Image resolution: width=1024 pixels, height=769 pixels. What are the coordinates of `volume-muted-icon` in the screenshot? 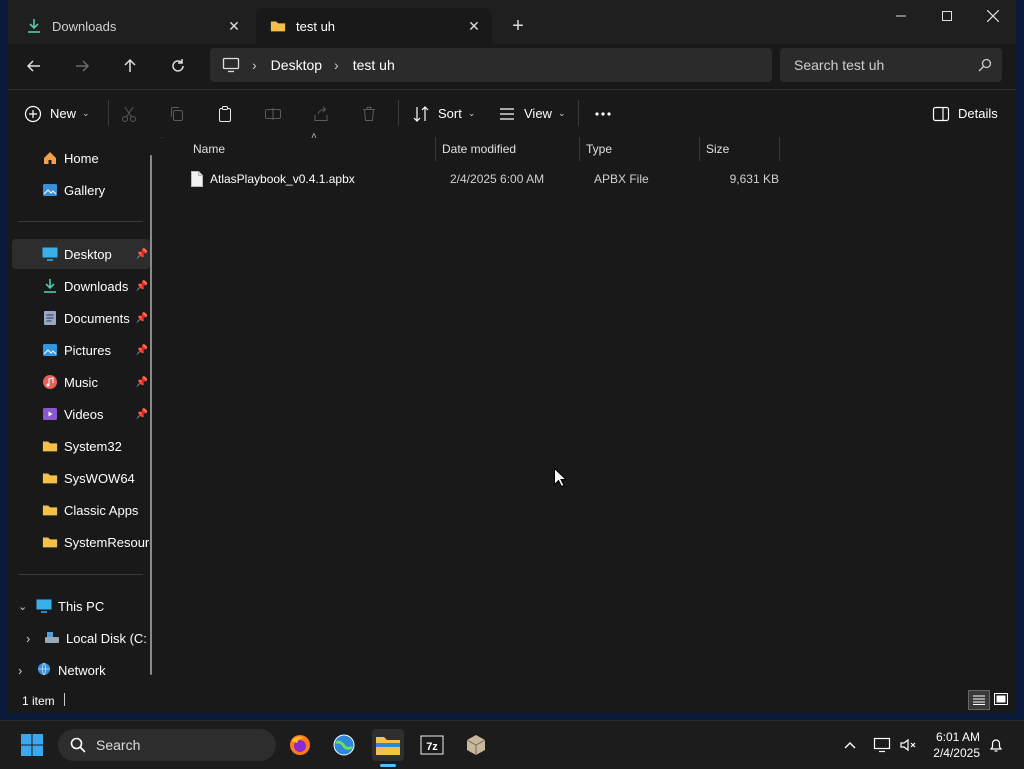 It's located at (908, 745).